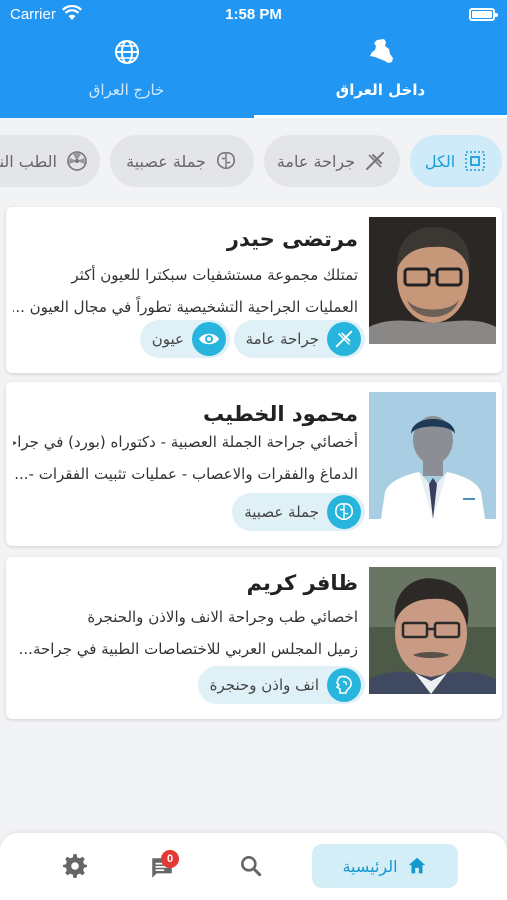 This screenshot has height=900, width=507. Describe the element at coordinates (475, 161) in the screenshot. I see `grid-icon` at that location.